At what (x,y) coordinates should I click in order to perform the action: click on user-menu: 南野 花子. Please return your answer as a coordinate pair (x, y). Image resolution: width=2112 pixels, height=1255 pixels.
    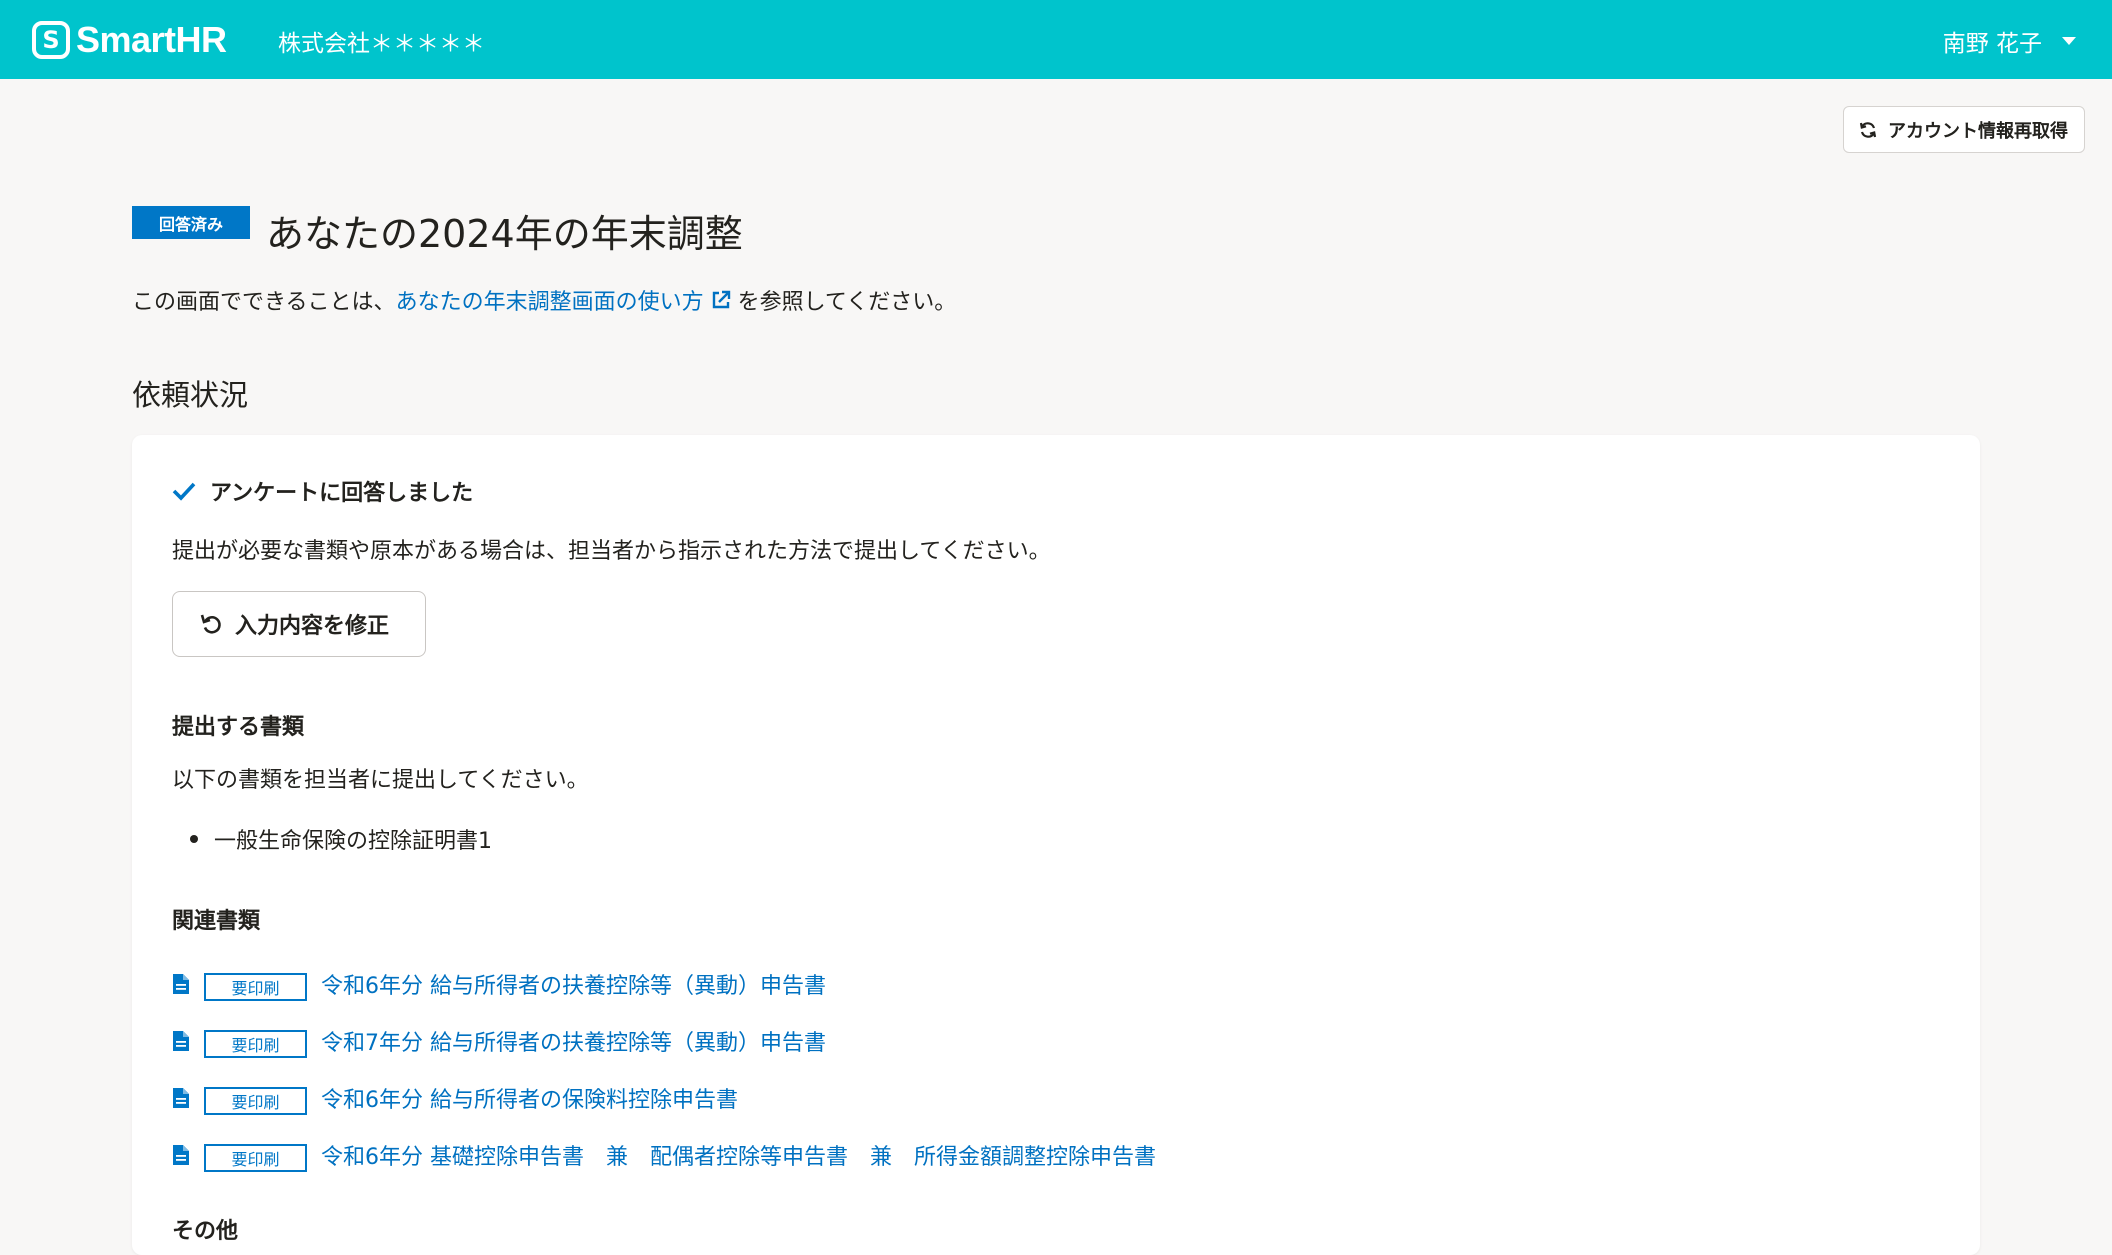
    Looking at the image, I should click on (2009, 41).